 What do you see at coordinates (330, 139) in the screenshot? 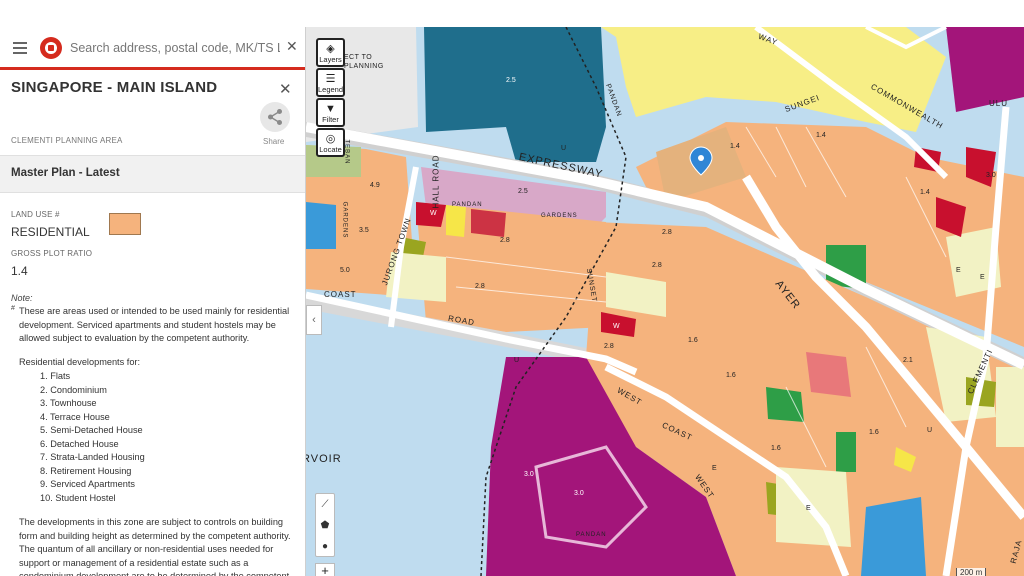
I see `locate-icon: ◎` at bounding box center [330, 139].